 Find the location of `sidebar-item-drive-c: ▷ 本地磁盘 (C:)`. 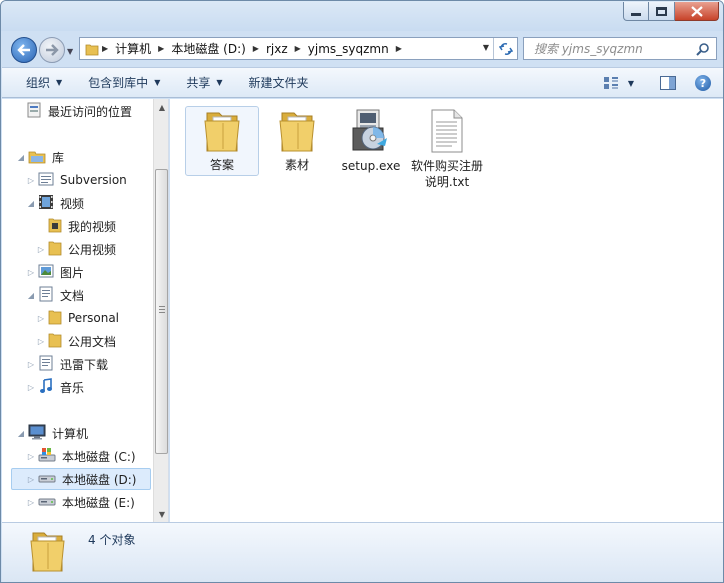

sidebar-item-drive-c: ▷ 本地磁盘 (C:) is located at coordinates (81, 456).